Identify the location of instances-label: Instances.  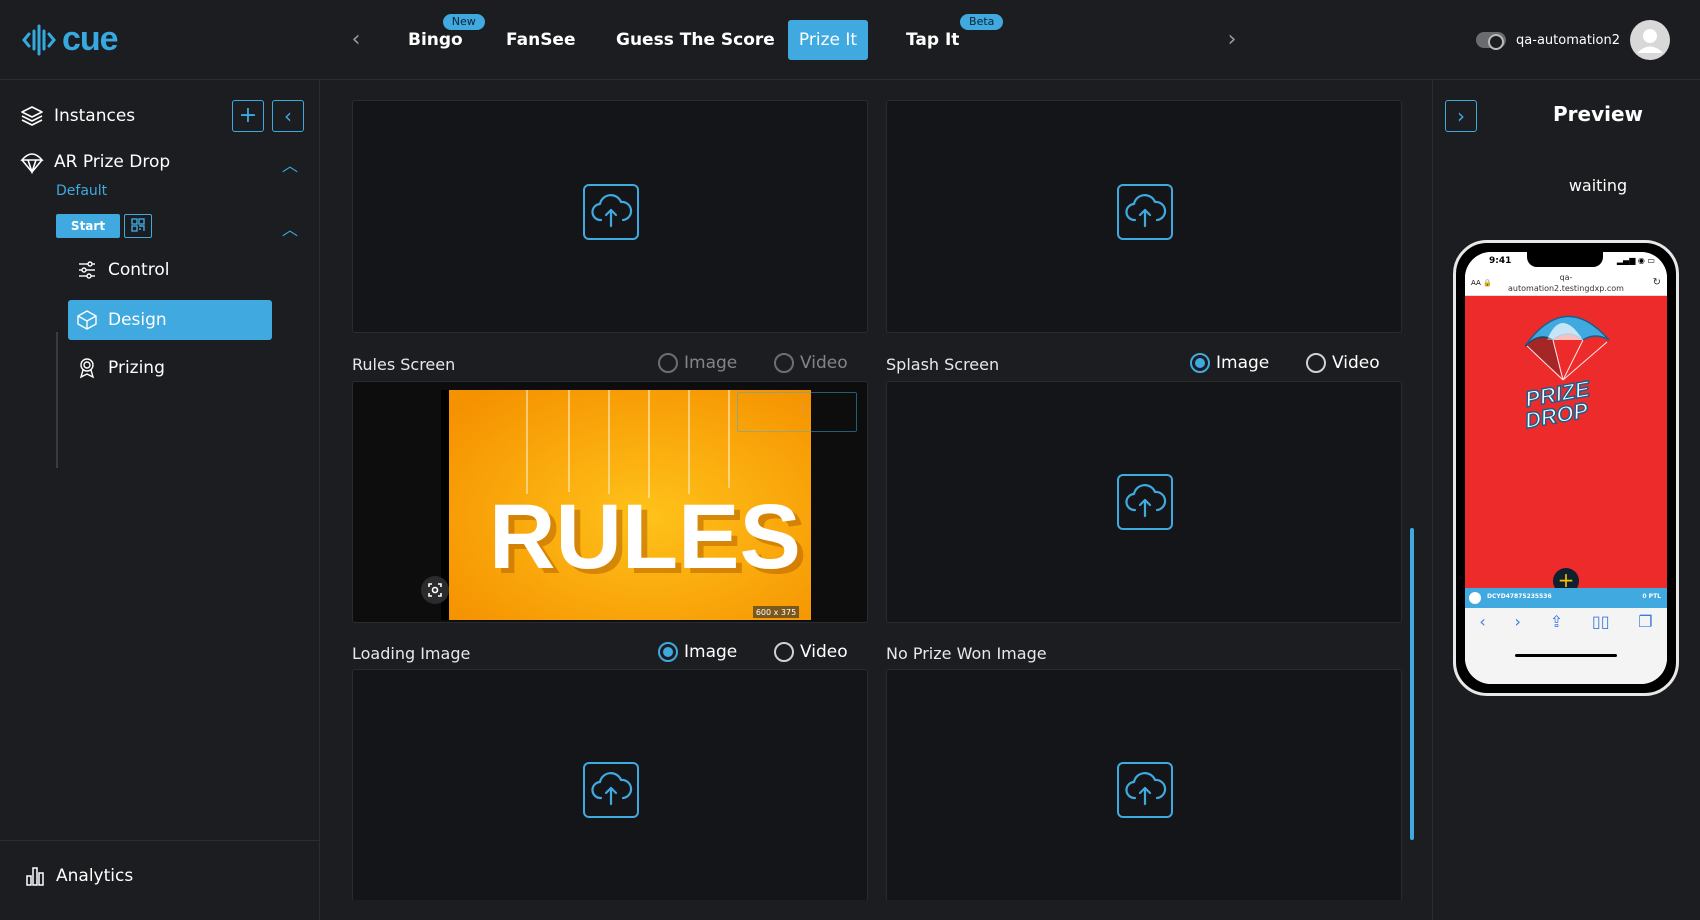
(95, 116).